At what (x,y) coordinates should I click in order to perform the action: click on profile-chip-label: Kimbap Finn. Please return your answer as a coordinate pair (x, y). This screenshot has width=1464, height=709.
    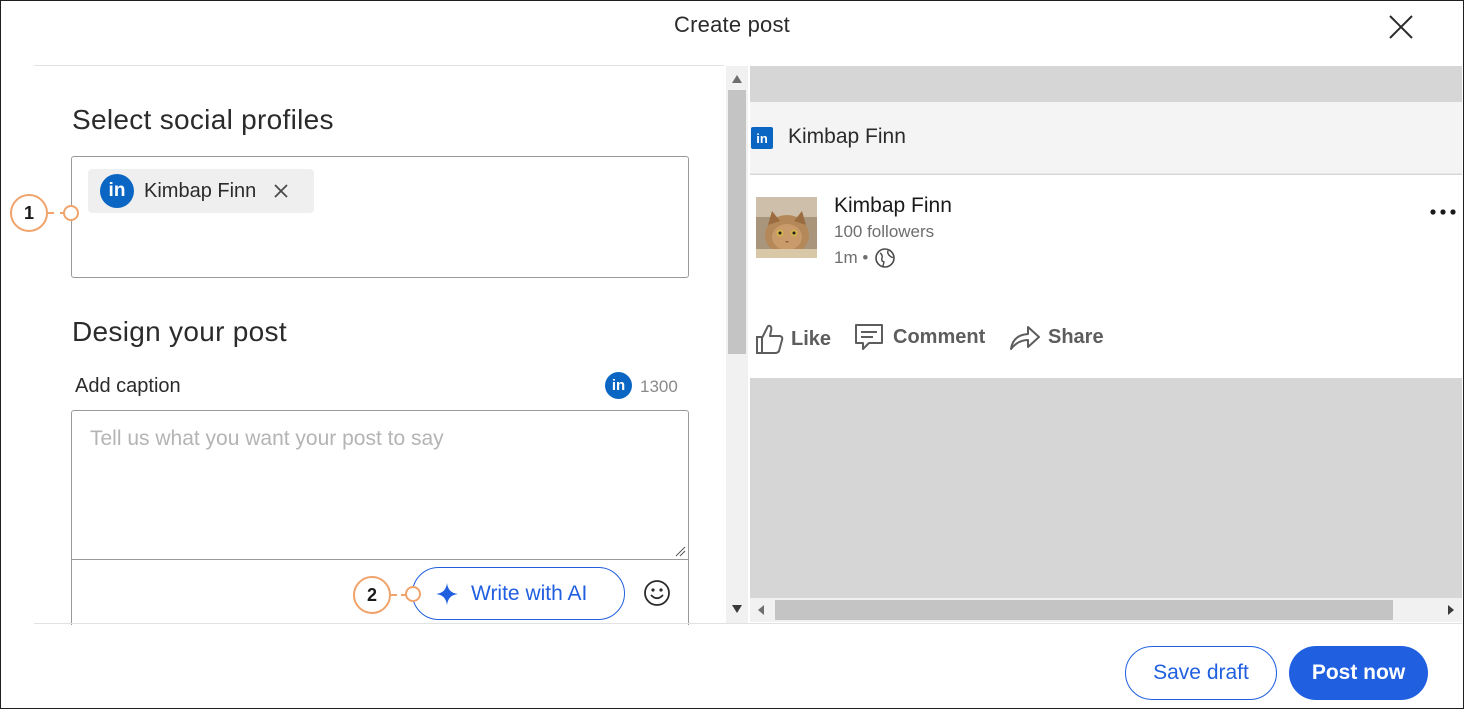
    Looking at the image, I should click on (200, 190).